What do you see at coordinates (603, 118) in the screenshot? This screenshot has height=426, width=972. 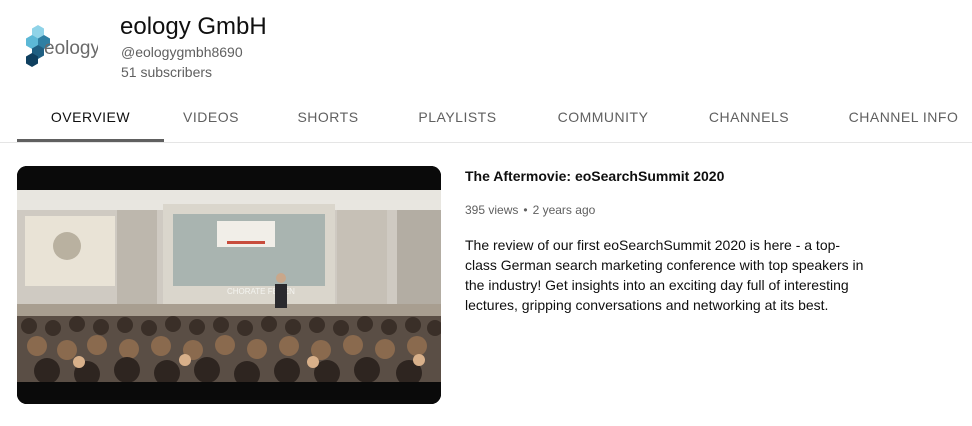 I see `tab-community: COMMUNITY` at bounding box center [603, 118].